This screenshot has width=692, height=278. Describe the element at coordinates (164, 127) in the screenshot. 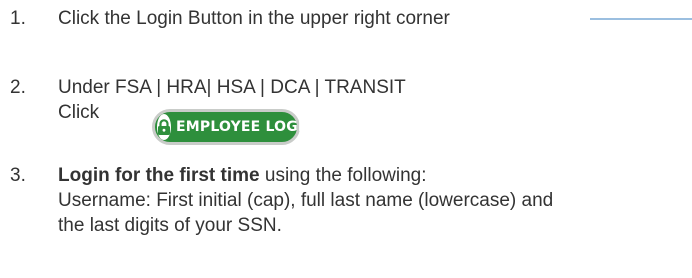

I see `lock-icon` at that location.